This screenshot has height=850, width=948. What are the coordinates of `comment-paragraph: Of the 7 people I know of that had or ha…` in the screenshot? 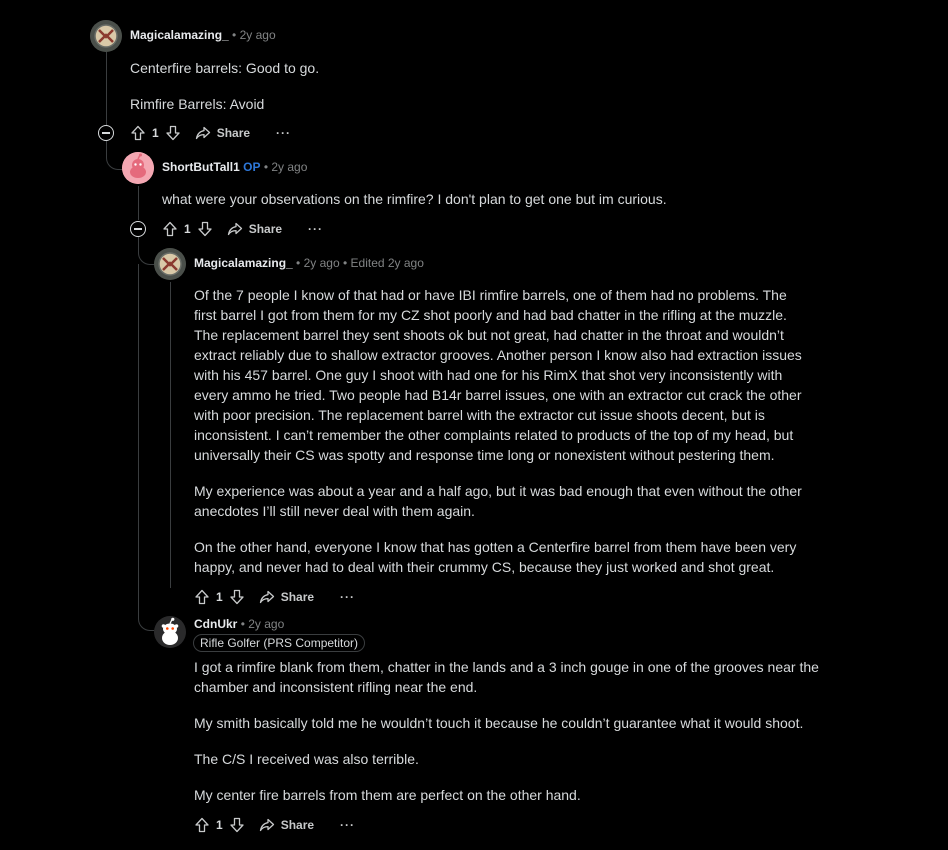 It's located at (498, 375).